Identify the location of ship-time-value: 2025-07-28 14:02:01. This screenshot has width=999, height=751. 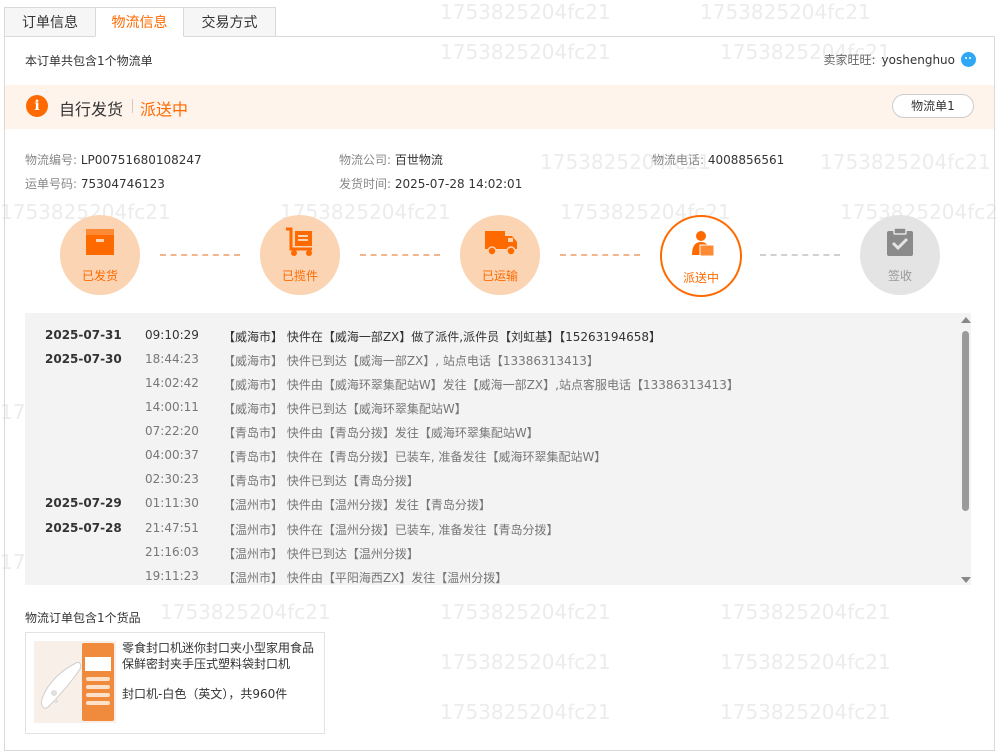
(458, 184).